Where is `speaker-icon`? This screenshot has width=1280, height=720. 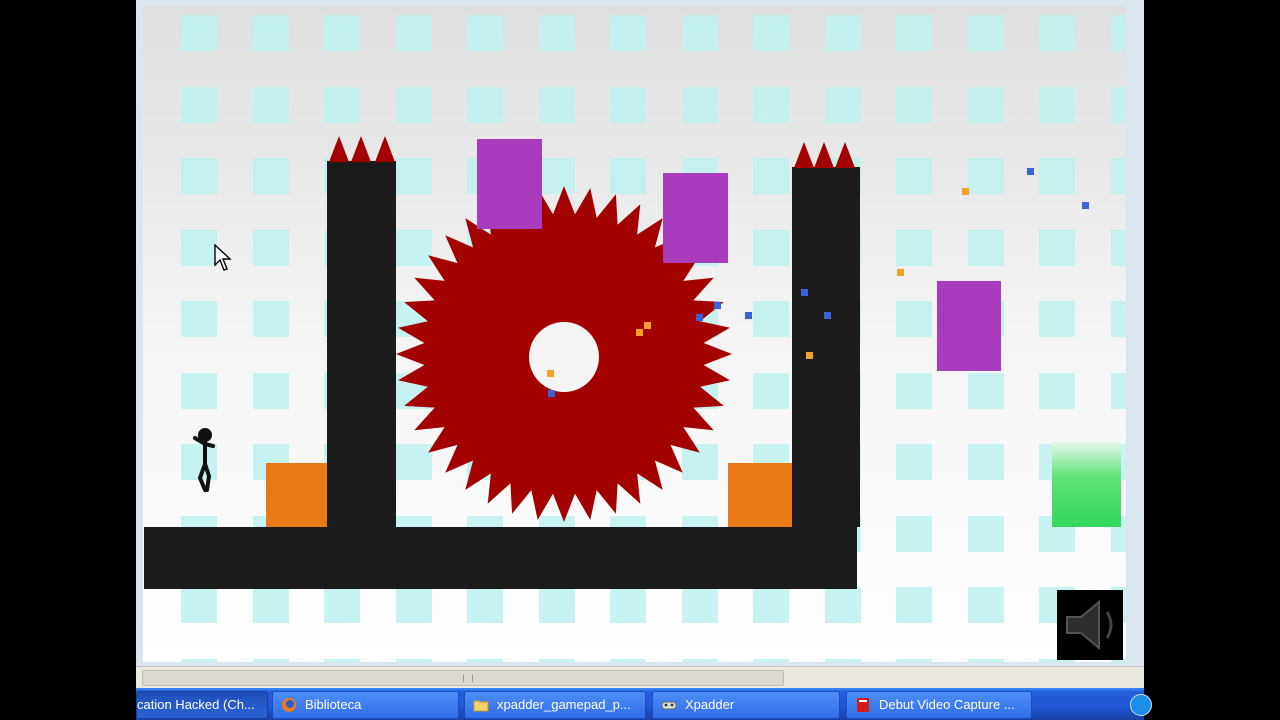
speaker-icon is located at coordinates (1089, 625).